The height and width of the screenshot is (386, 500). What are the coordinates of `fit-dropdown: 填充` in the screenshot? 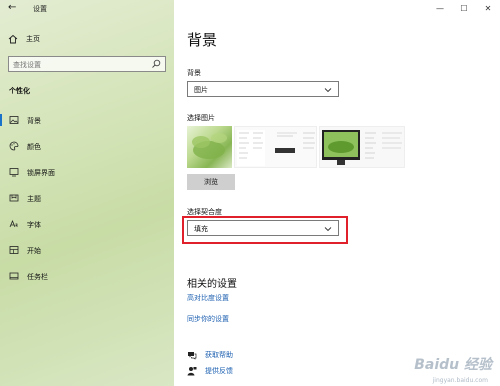 It's located at (263, 228).